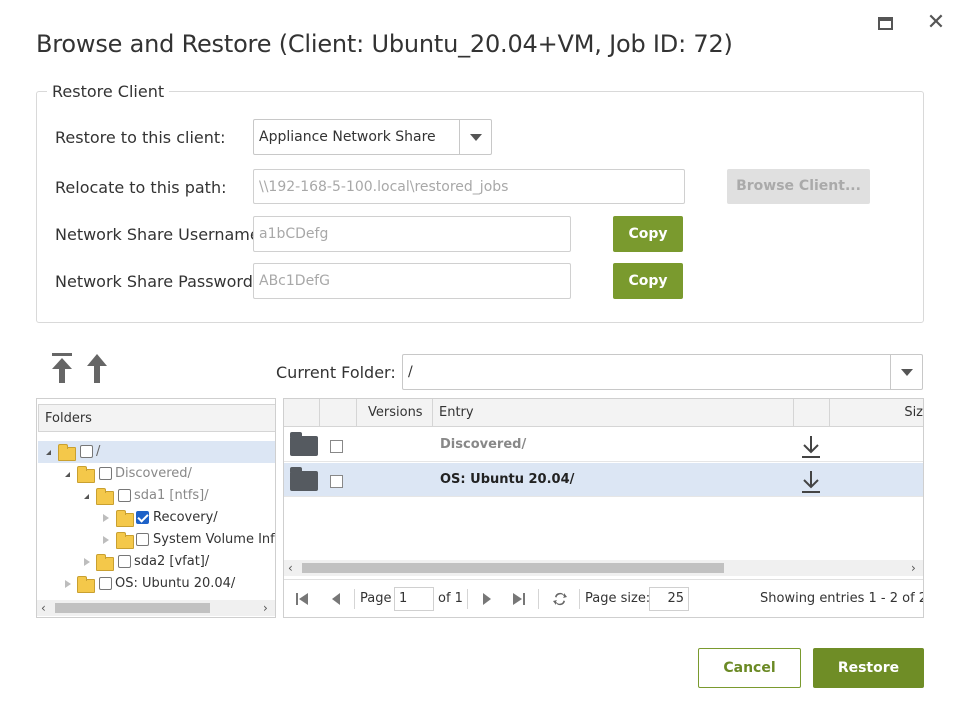 The image size is (960, 718). What do you see at coordinates (214, 539) in the screenshot?
I see `tree-node-label: System Volume Info` at bounding box center [214, 539].